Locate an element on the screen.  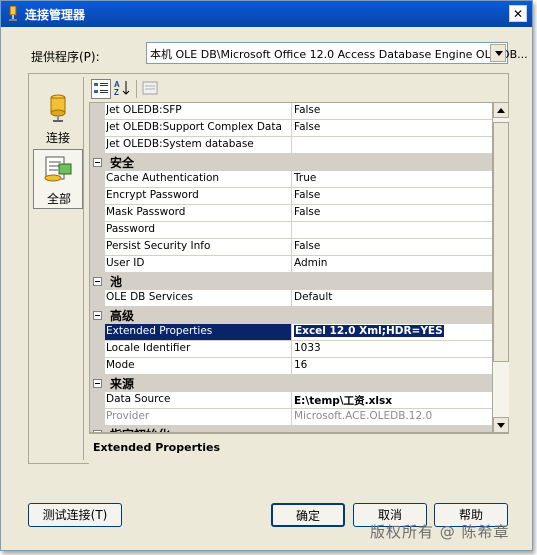
category-label: 池 is located at coordinates (116, 282).